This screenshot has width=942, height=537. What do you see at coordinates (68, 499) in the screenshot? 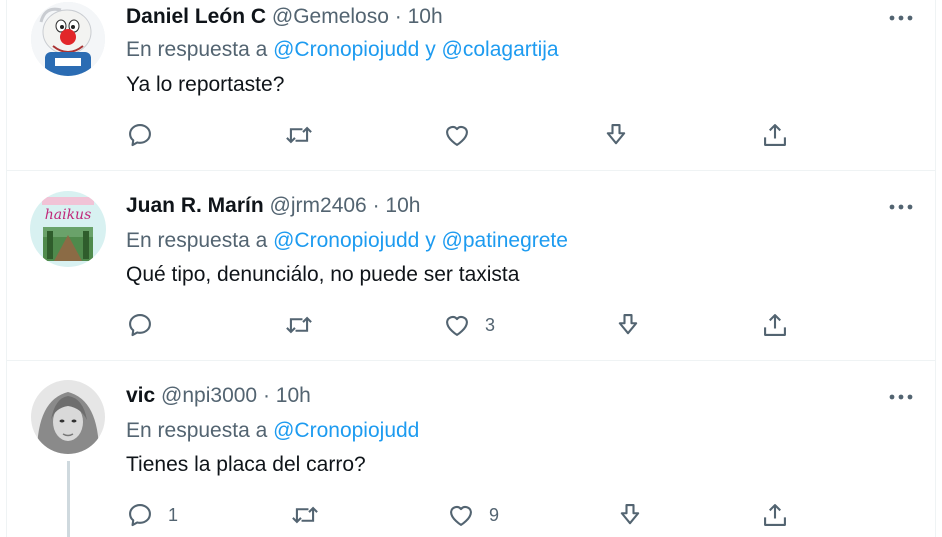
I see `thread-connector` at bounding box center [68, 499].